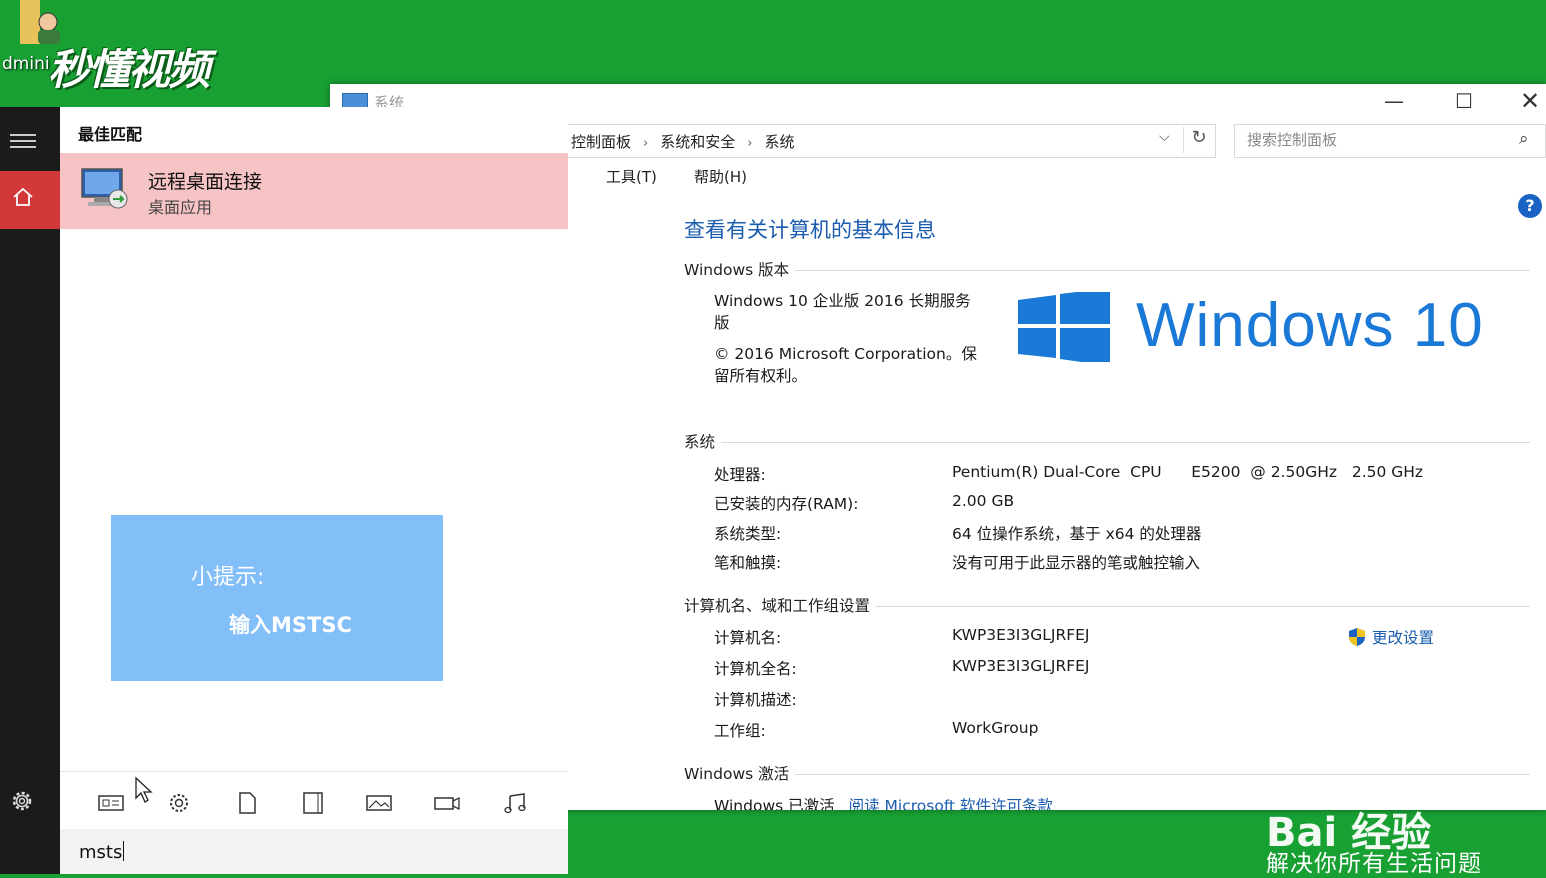 This screenshot has height=878, width=1546. What do you see at coordinates (889, 141) in the screenshot?
I see `address-bar: 控制面板 › 系统和安全 › 系统 ⌵ ↻` at bounding box center [889, 141].